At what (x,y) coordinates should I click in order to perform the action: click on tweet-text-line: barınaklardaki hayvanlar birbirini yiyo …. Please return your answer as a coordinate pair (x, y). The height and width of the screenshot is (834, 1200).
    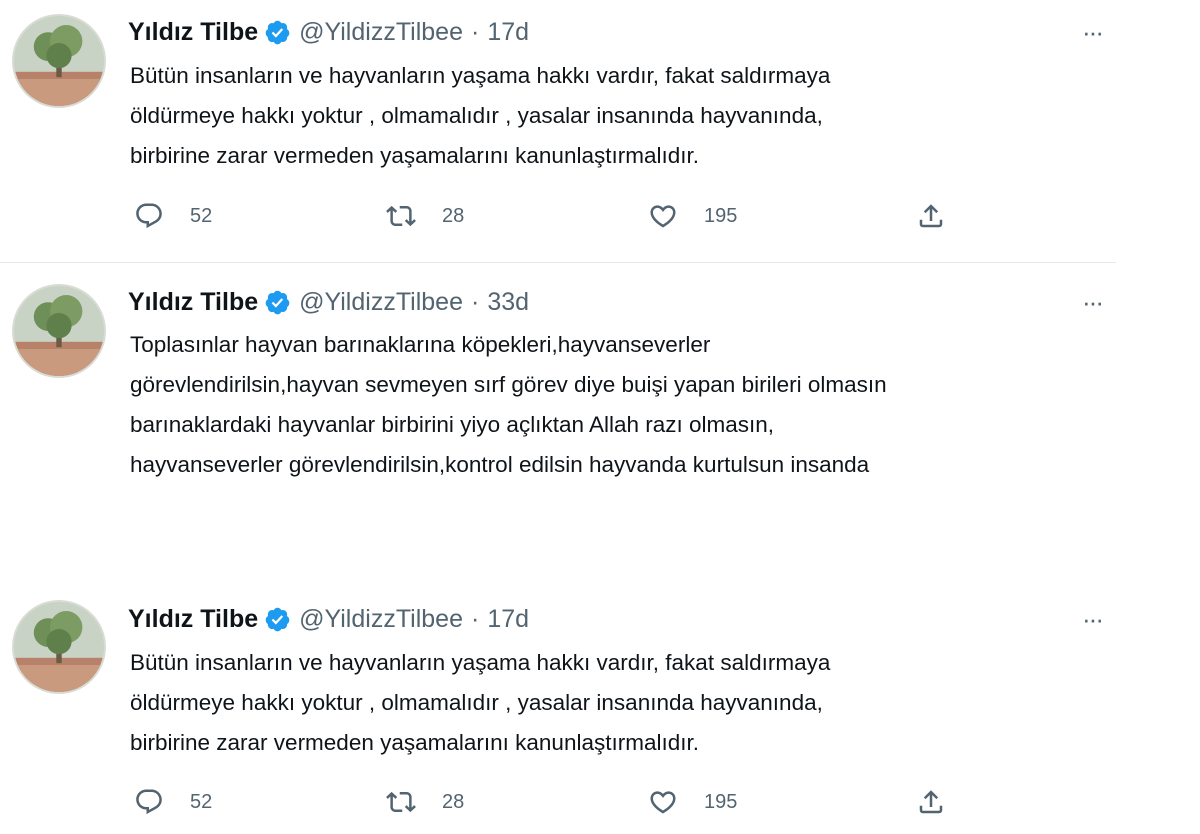
    Looking at the image, I should click on (452, 424).